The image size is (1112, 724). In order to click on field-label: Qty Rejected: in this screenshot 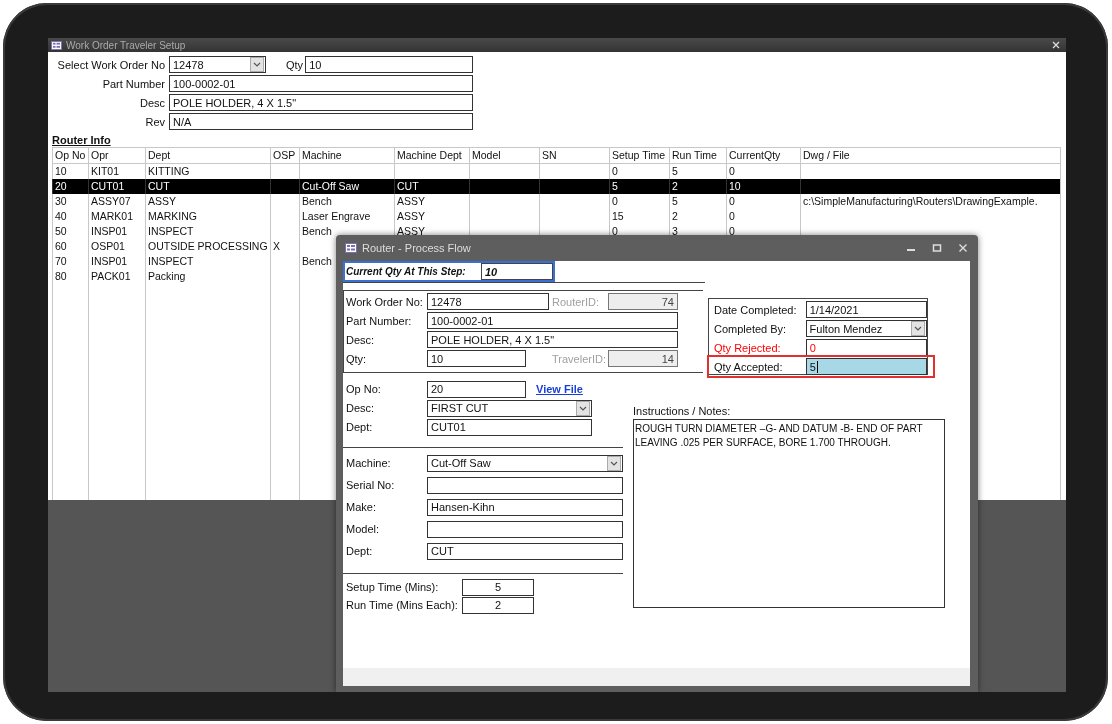, I will do `click(747, 347)`.